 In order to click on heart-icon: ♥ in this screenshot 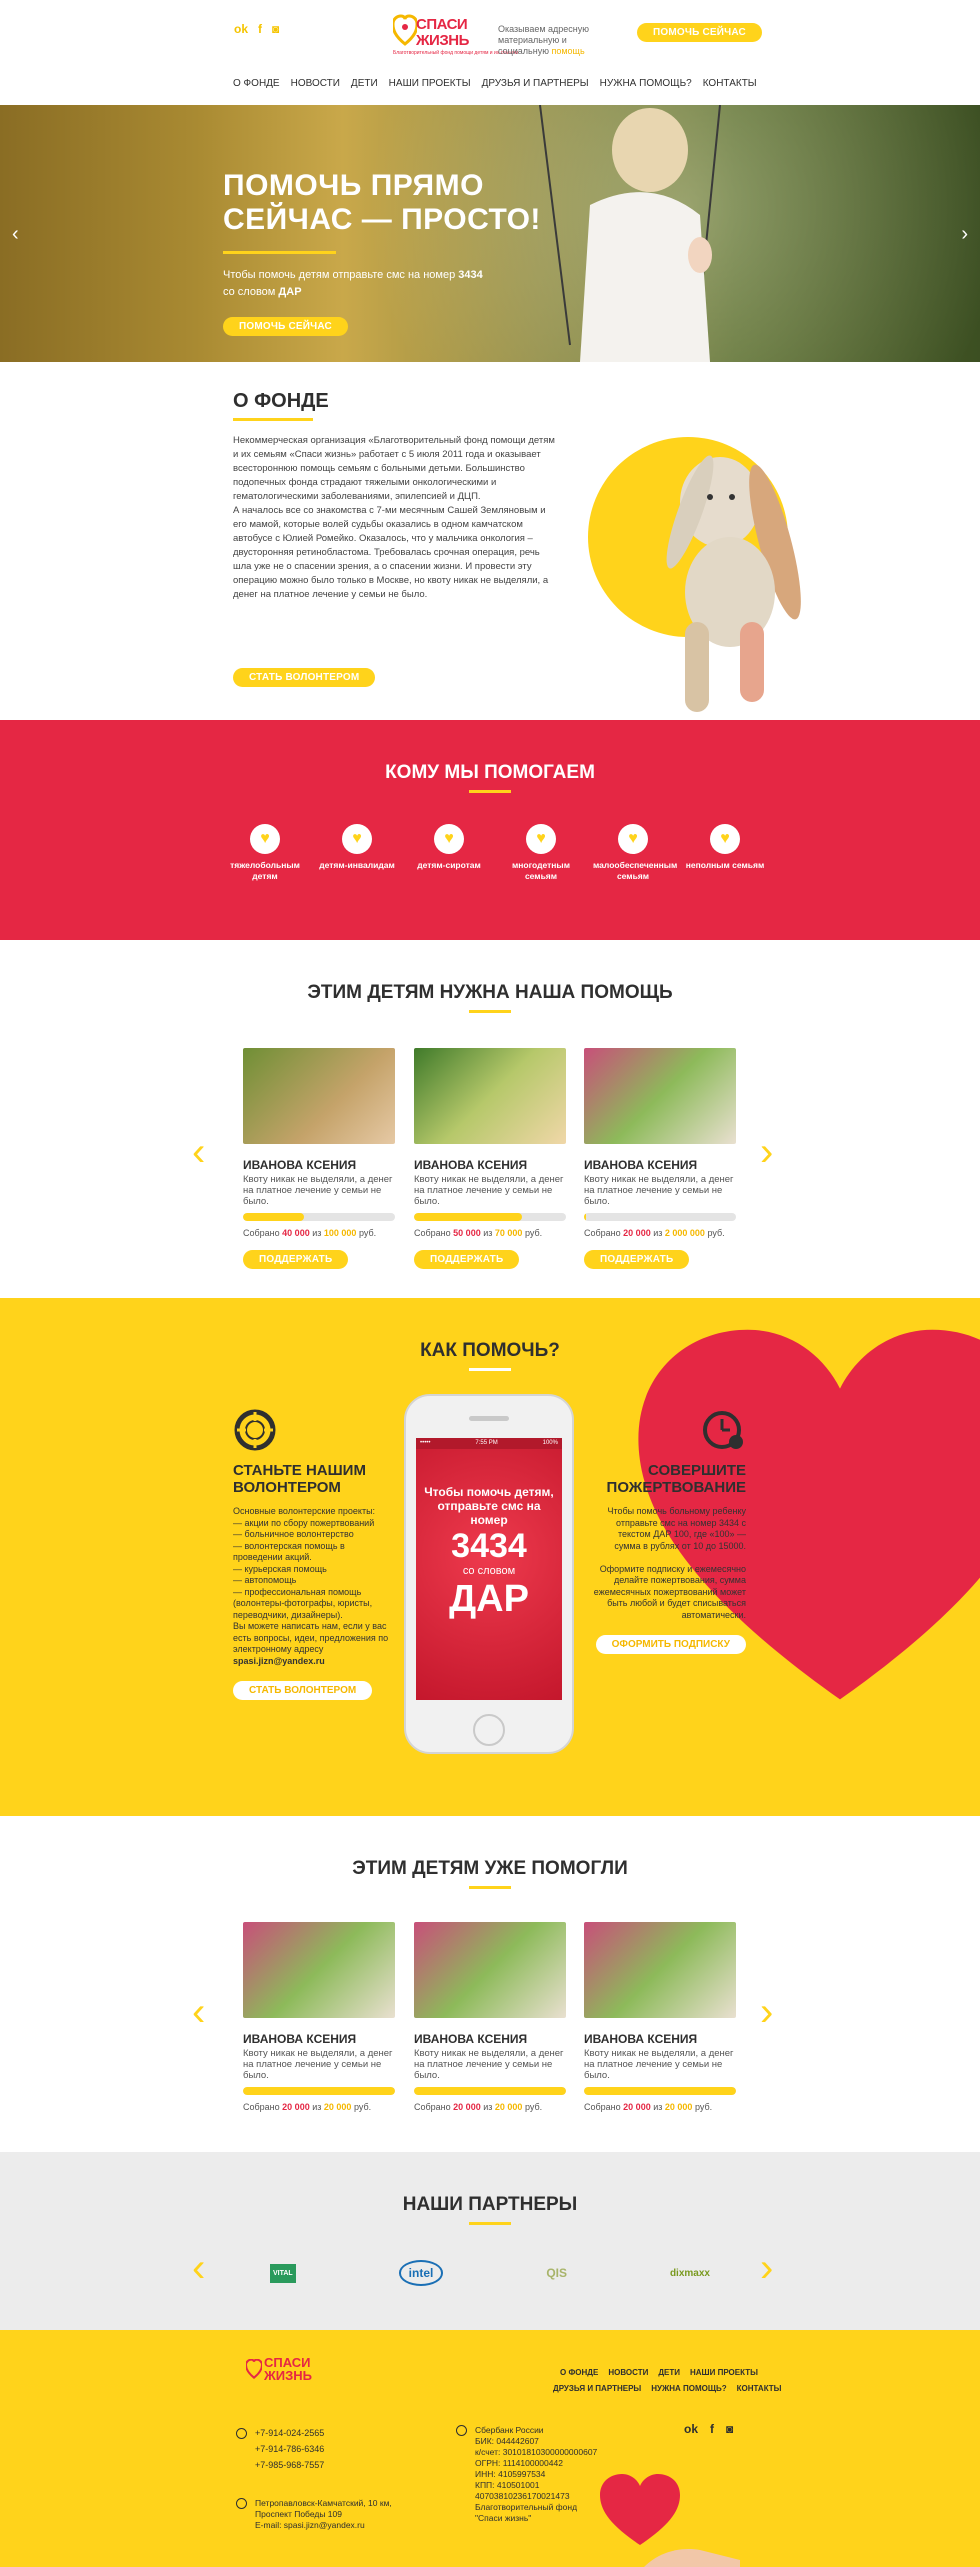, I will do `click(265, 839)`.